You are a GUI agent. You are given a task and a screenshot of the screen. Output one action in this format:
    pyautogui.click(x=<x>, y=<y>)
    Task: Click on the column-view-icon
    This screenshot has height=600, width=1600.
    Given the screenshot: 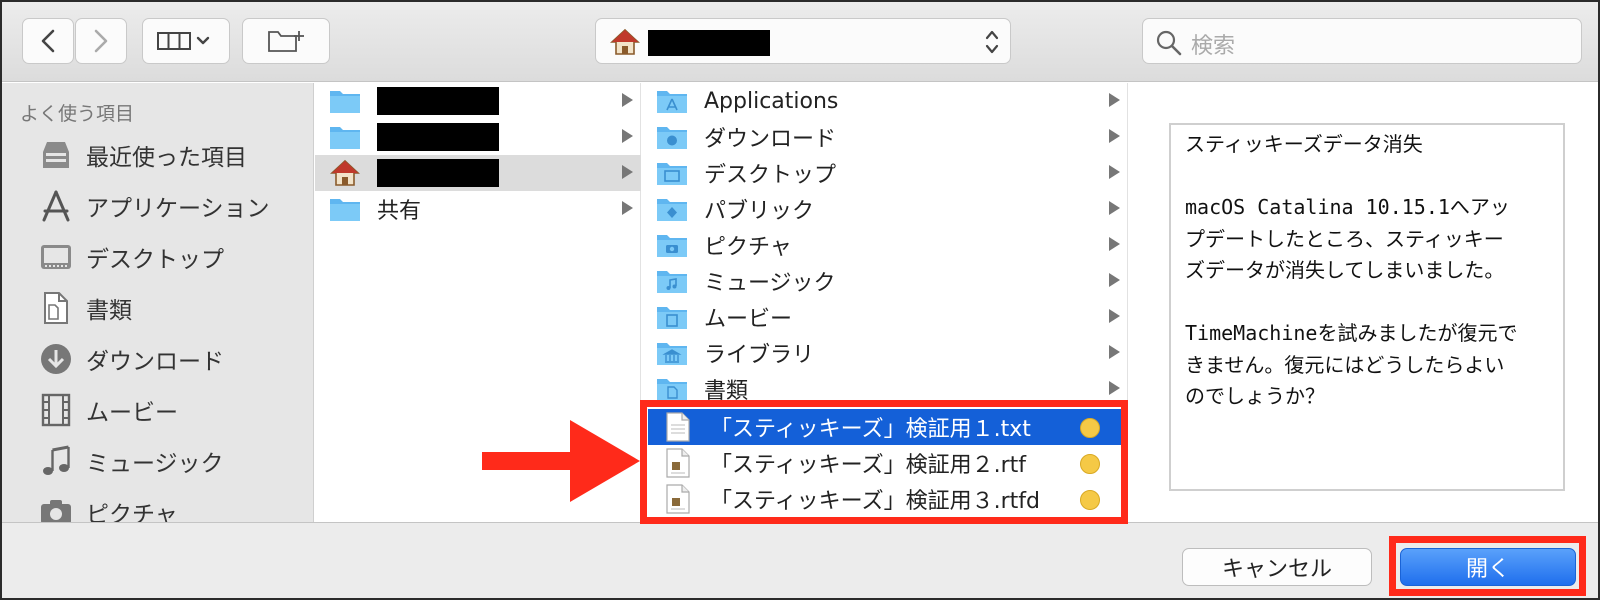 What is the action you would take?
    pyautogui.click(x=183, y=41)
    